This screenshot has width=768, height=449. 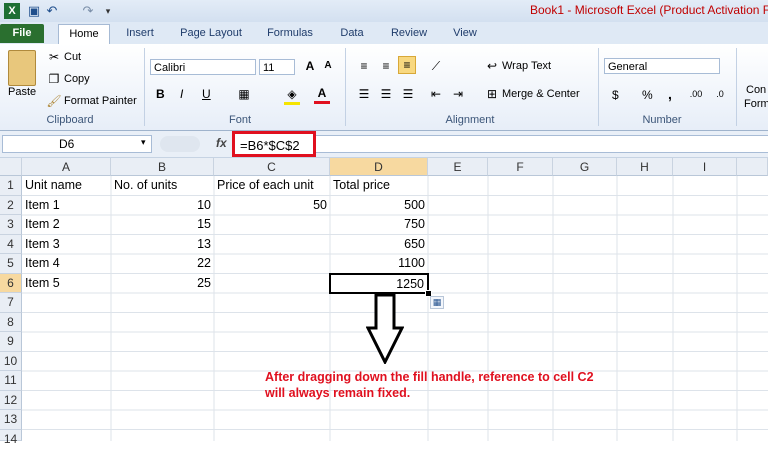 What do you see at coordinates (541, 94) in the screenshot?
I see `merge-center-button: Merge & Center` at bounding box center [541, 94].